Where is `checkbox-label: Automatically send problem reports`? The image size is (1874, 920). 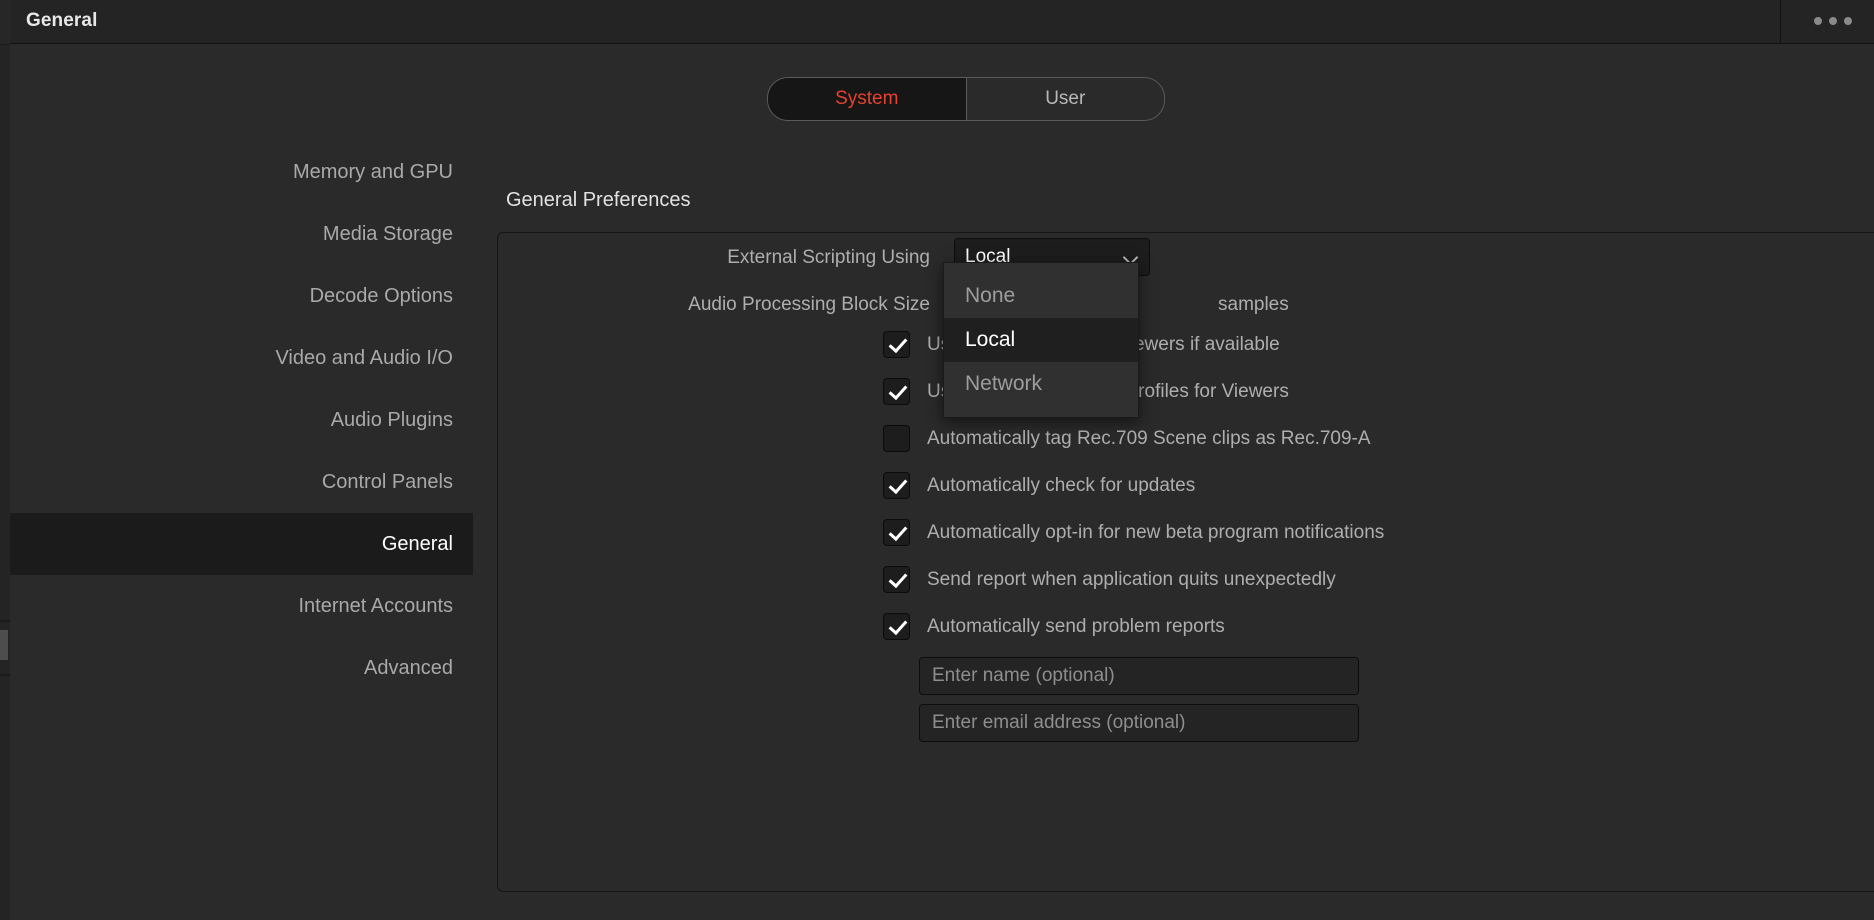
checkbox-label: Automatically send problem reports is located at coordinates (1076, 626).